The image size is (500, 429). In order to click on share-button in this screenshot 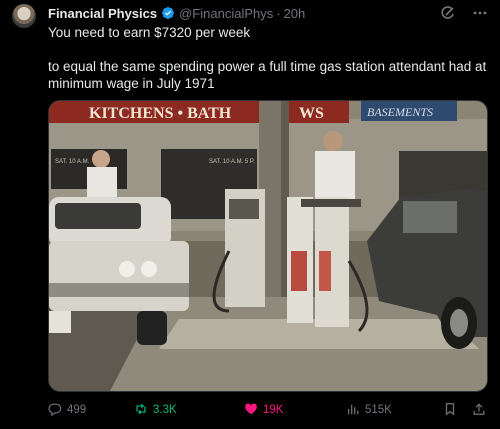, I will do `click(479, 410)`.